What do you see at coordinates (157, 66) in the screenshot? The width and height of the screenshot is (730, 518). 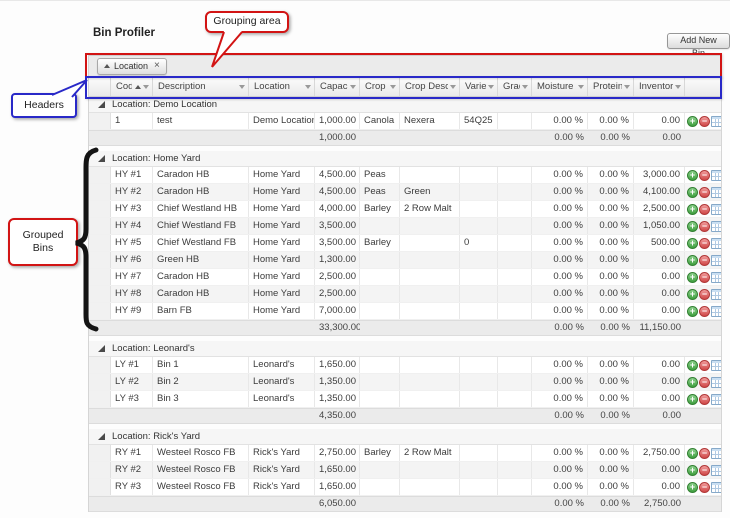 I see `remove-group-icon: ×` at bounding box center [157, 66].